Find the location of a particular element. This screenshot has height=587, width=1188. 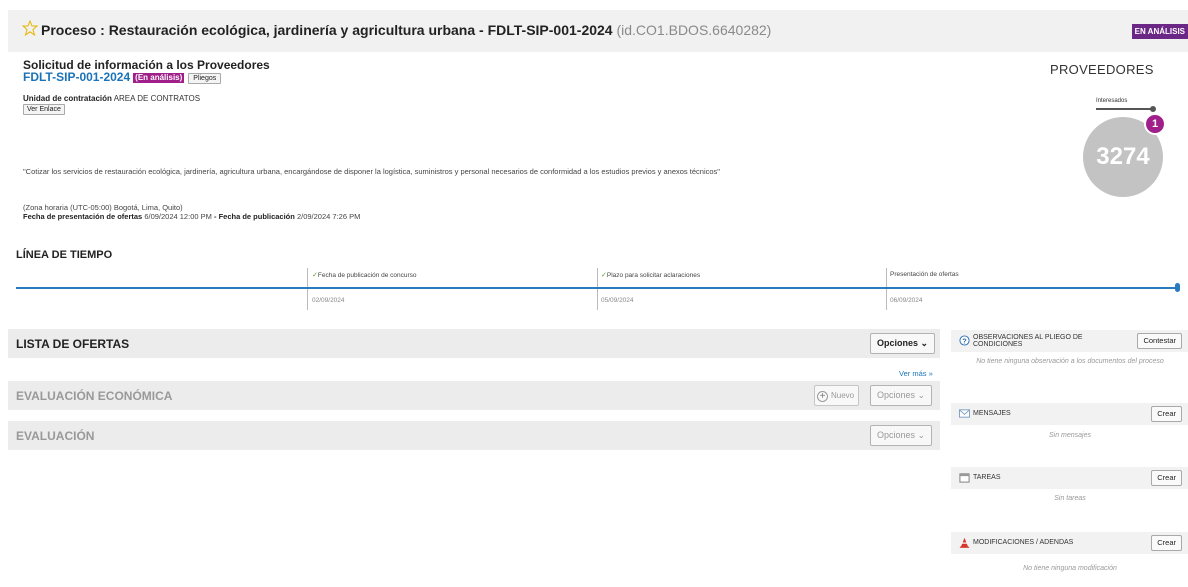

timeline-event-label: Presentación de ofertas is located at coordinates (924, 274).